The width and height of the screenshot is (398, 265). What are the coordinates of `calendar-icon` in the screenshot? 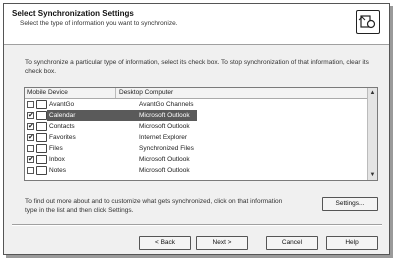 It's located at (41, 115).